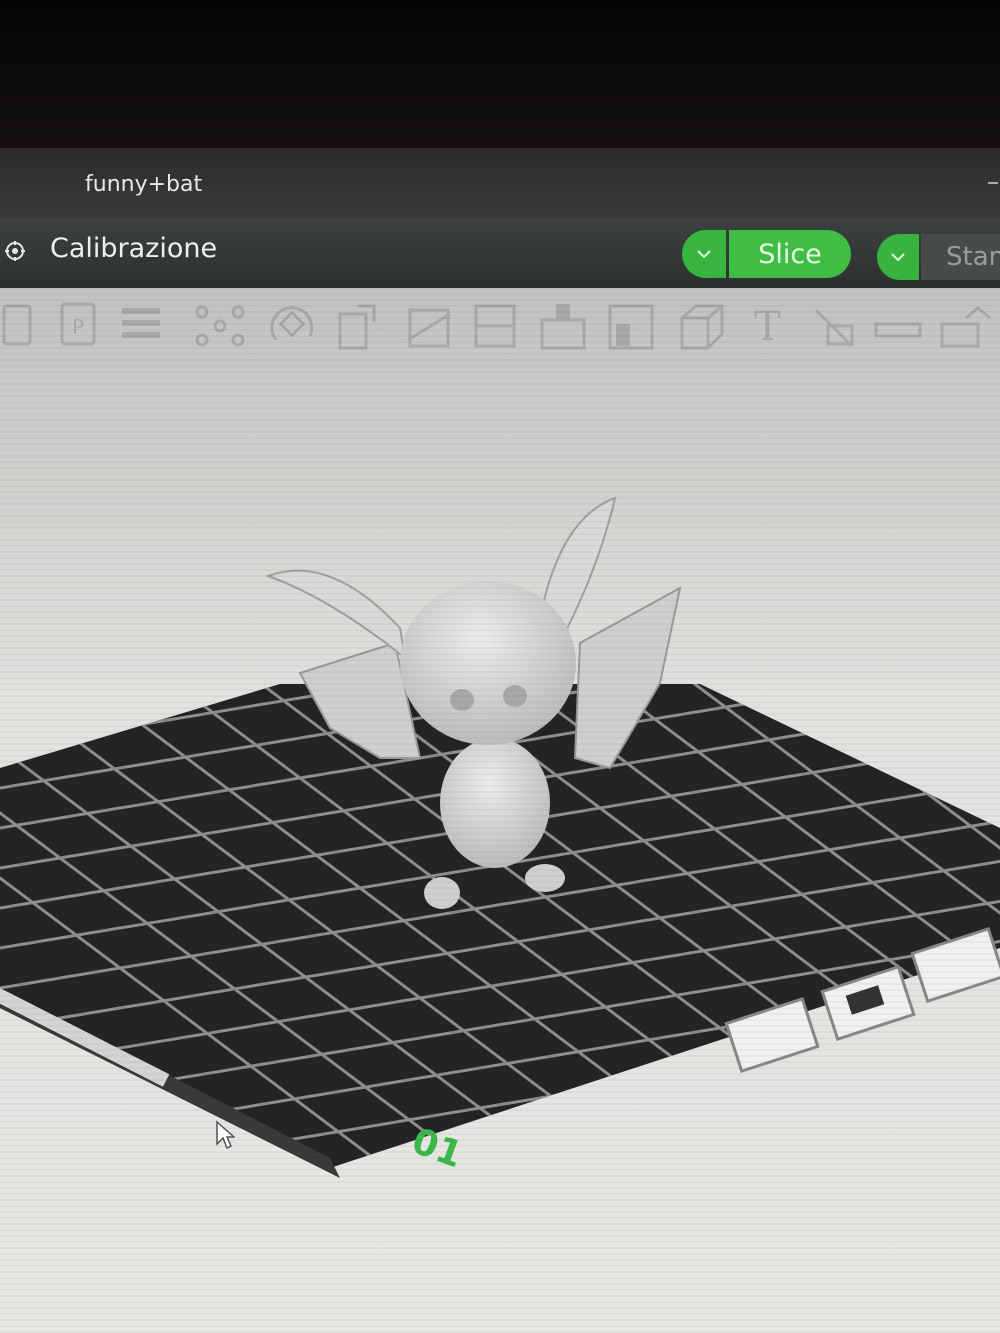 The width and height of the screenshot is (1000, 1333). I want to click on print-button: Stam, so click(960, 257).